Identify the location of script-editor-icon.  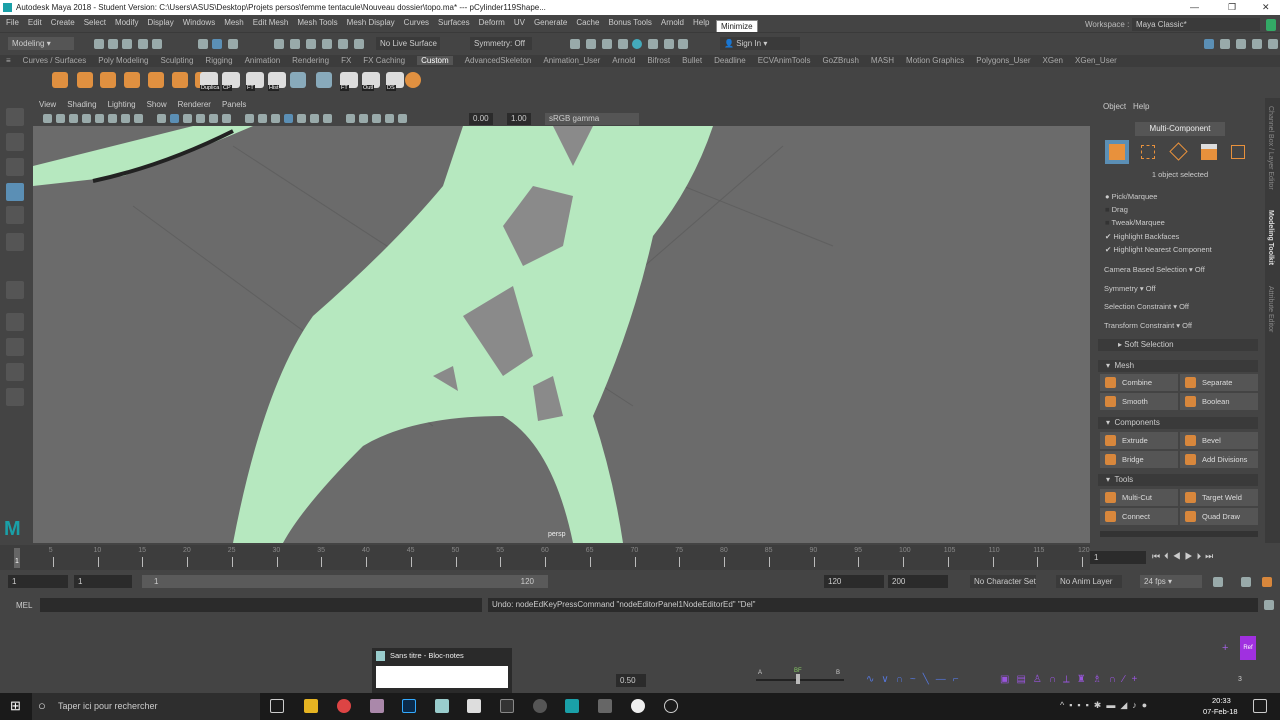
(1269, 605).